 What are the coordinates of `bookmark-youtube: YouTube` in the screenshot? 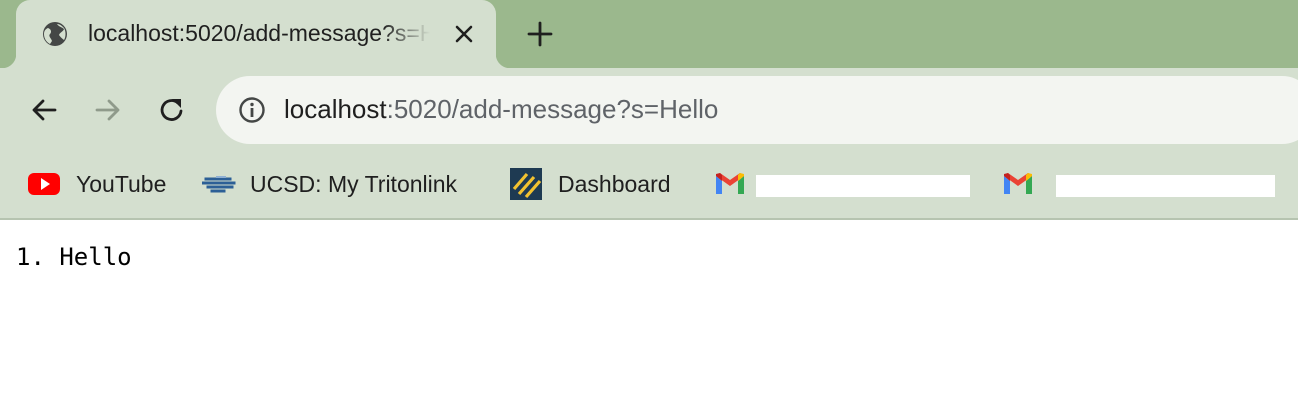 It's located at (97, 184).